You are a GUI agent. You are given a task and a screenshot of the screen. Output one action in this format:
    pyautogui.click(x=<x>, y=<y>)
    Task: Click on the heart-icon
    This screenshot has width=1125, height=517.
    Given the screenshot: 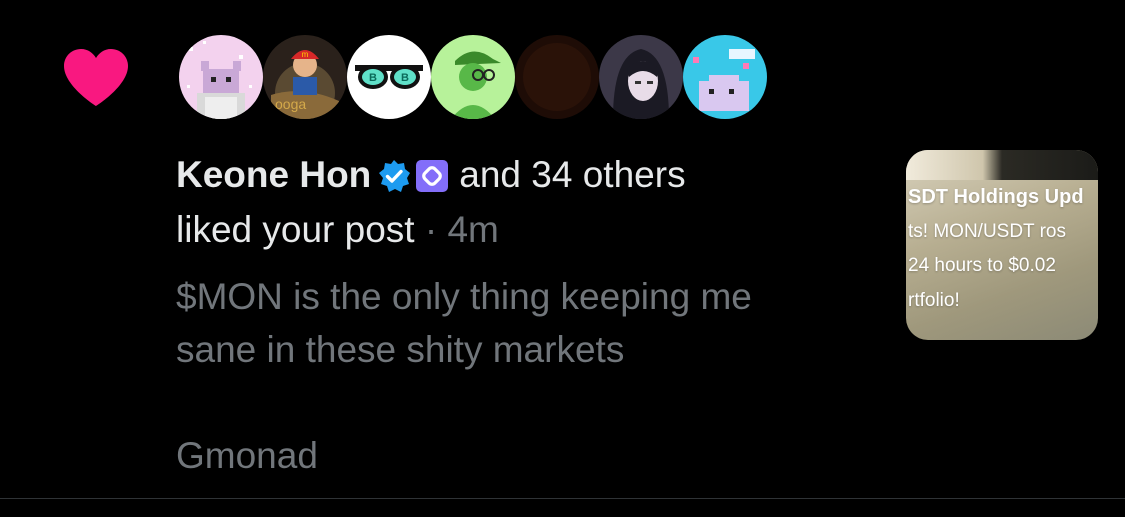 What is the action you would take?
    pyautogui.click(x=96, y=77)
    